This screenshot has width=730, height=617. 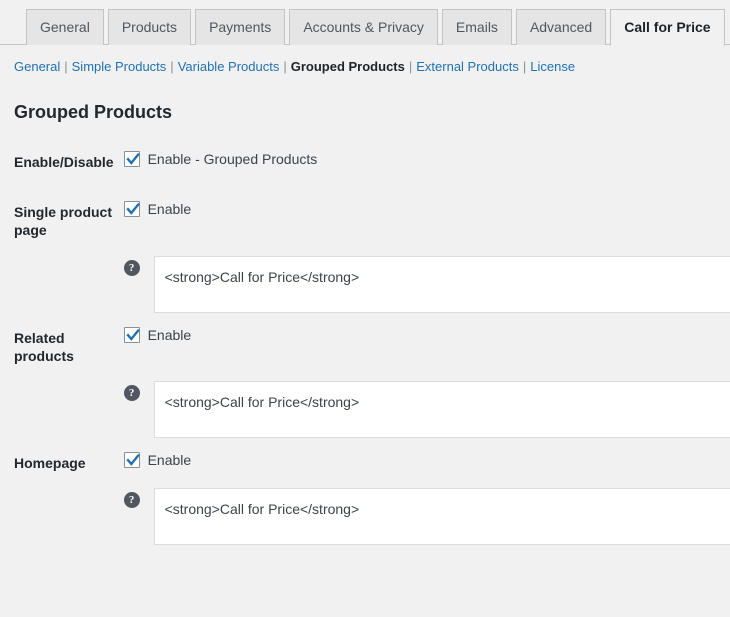 What do you see at coordinates (64, 162) in the screenshot?
I see `row-label-enable-disable: Enable/Disable` at bounding box center [64, 162].